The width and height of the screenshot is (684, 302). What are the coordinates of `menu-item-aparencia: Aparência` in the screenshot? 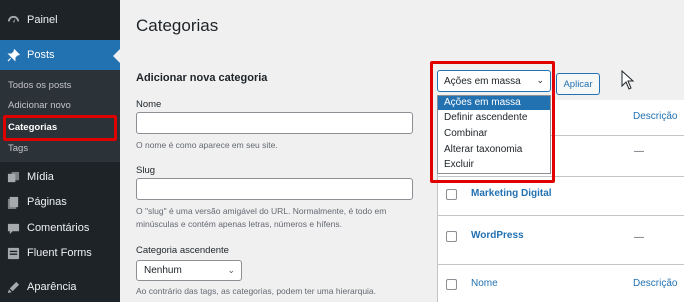 It's located at (60, 287).